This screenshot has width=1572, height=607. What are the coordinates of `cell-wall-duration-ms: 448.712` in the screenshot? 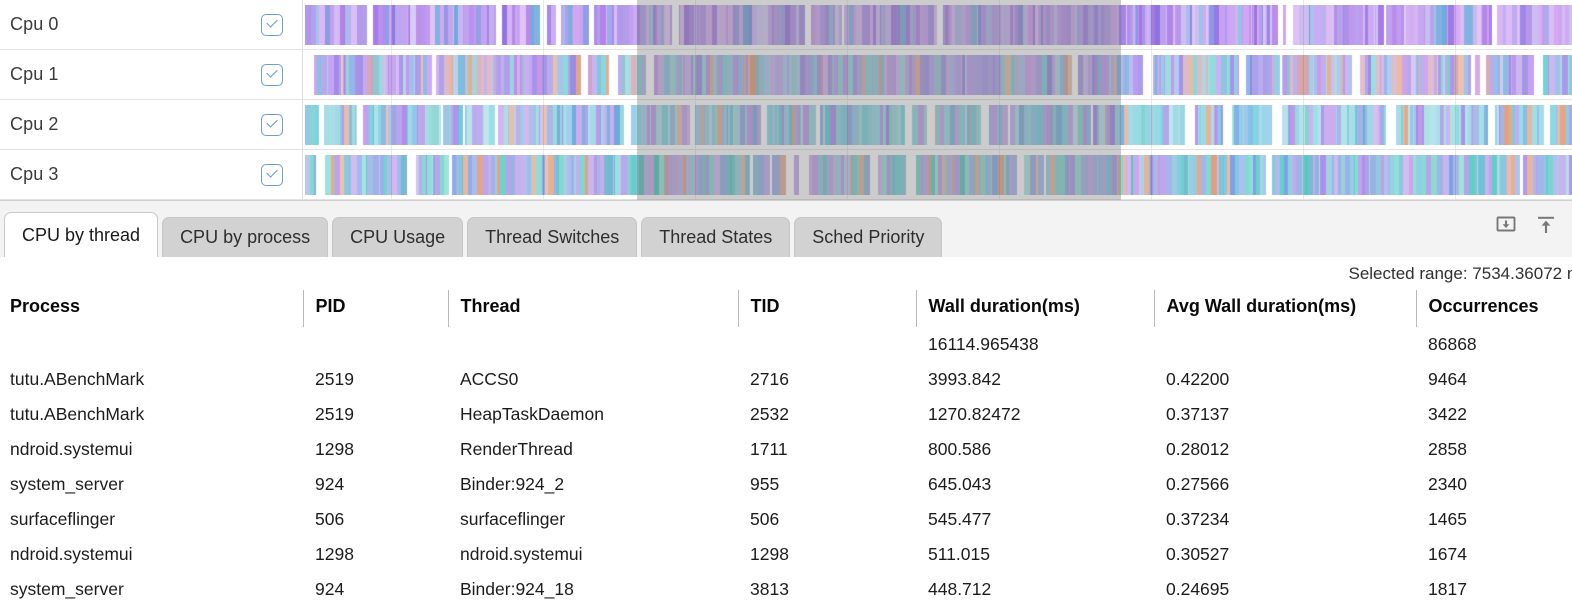 It's located at (960, 589).